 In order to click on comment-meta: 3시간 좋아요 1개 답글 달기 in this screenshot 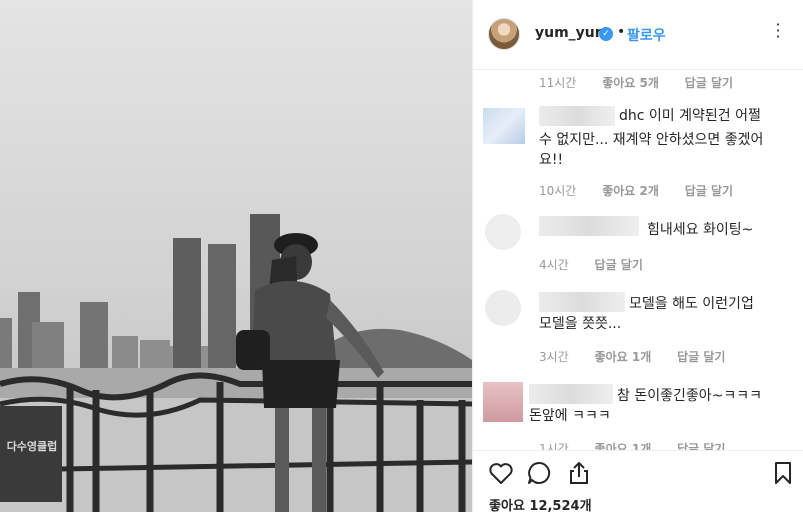, I will do `click(632, 356)`.